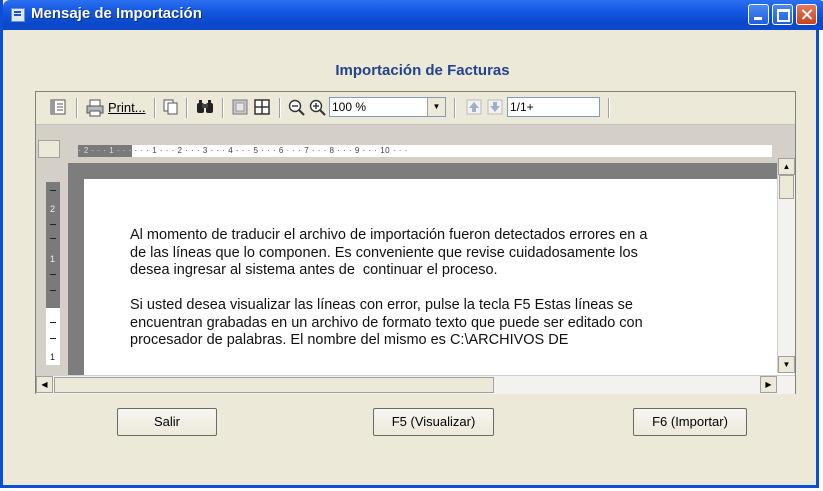 This screenshot has width=823, height=491. What do you see at coordinates (522, 107) in the screenshot?
I see `page-number-value: 1/1+` at bounding box center [522, 107].